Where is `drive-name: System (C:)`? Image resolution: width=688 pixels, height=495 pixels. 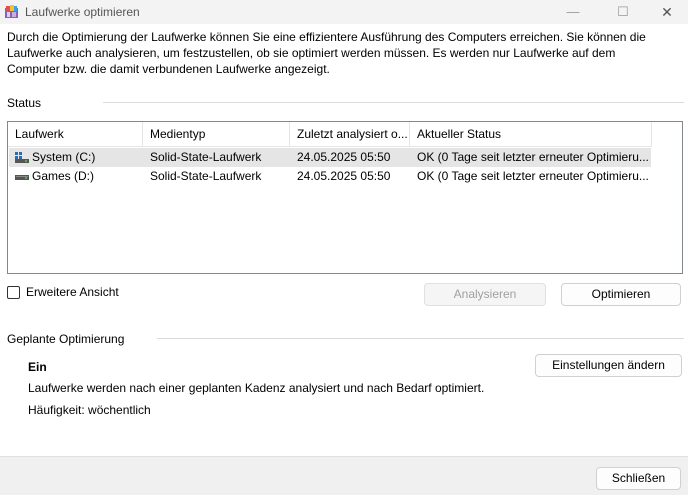
drive-name: System (C:) is located at coordinates (64, 157).